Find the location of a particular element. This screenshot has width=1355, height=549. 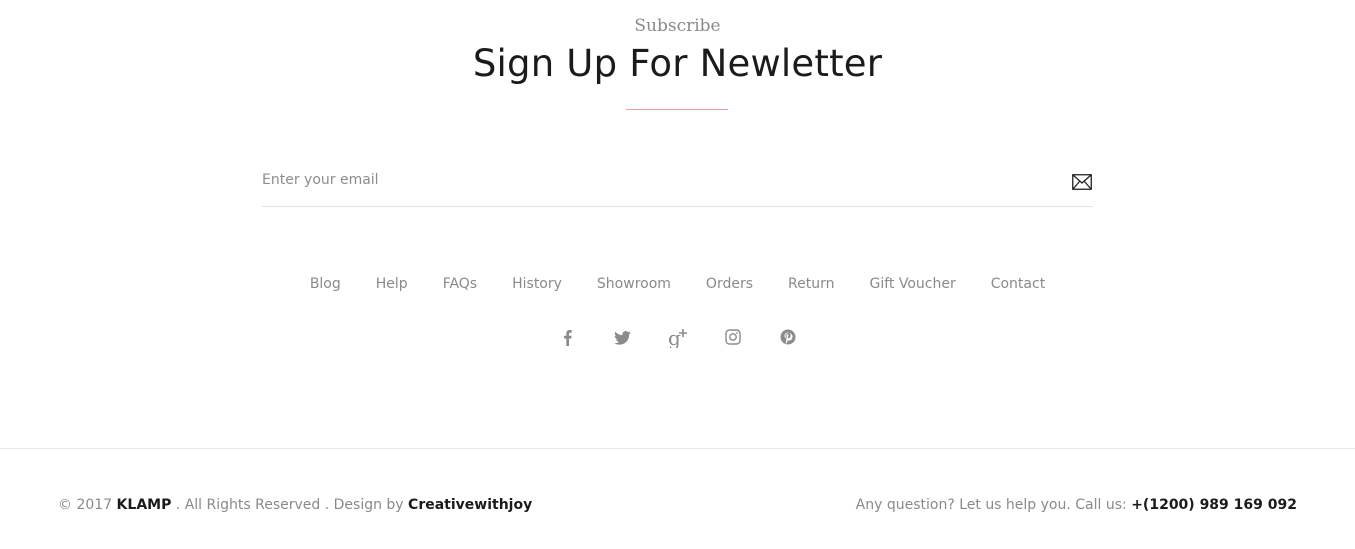

facebook-icon is located at coordinates (567, 339).